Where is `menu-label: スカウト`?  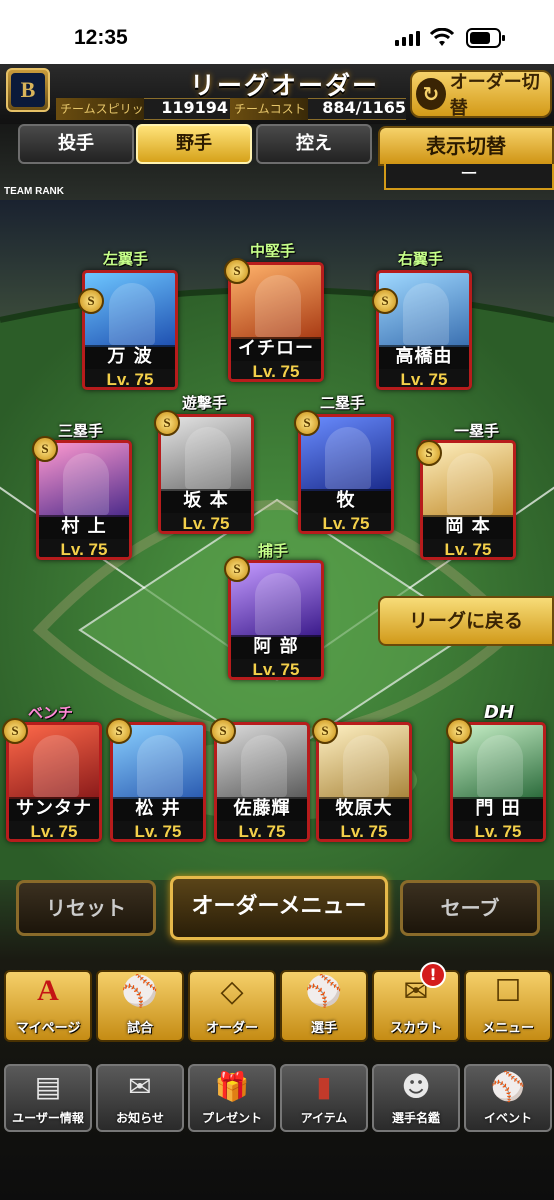 menu-label: スカウト is located at coordinates (415, 1028).